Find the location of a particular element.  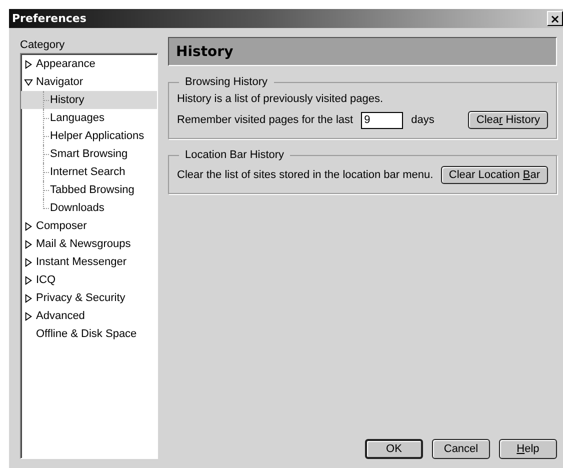

tree-item: Offline & Disk Space is located at coordinates (89, 334).